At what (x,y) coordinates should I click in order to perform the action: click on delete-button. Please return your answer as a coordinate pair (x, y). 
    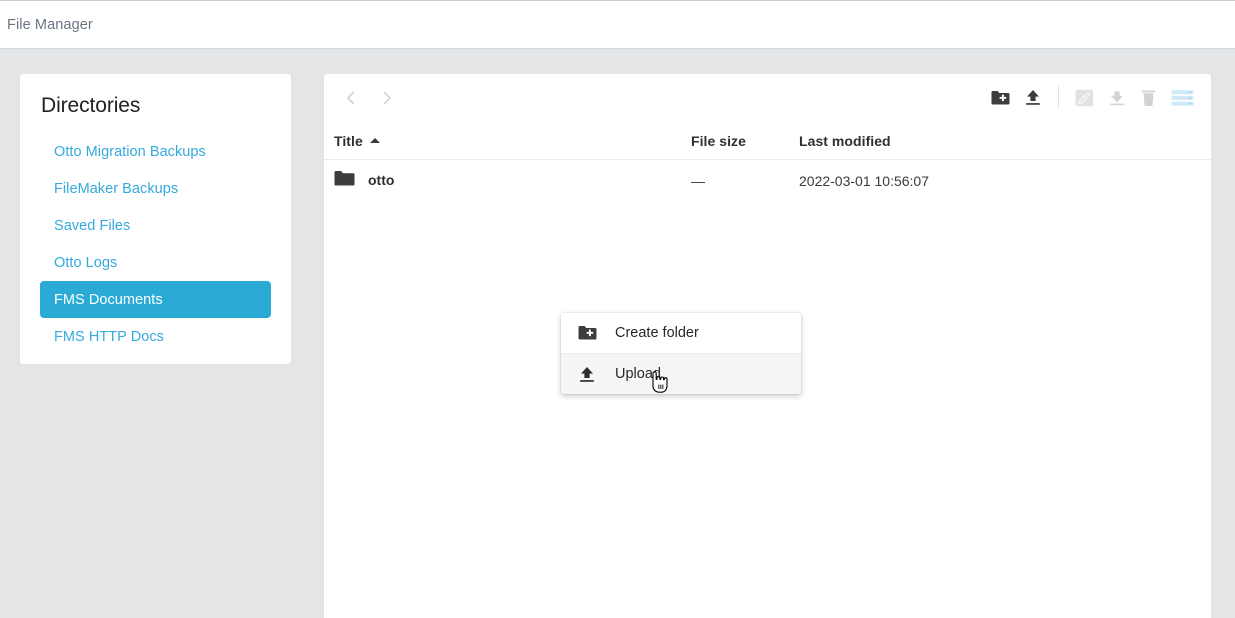
    Looking at the image, I should click on (1148, 97).